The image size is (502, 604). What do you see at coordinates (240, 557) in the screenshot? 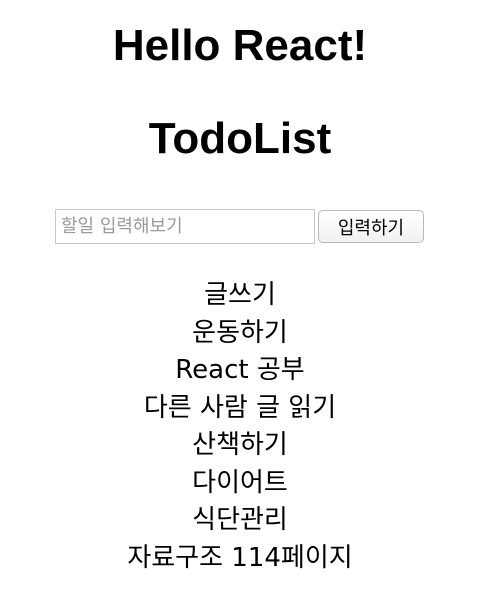
I see `todo-item: 자료구조 114페이지` at bounding box center [240, 557].